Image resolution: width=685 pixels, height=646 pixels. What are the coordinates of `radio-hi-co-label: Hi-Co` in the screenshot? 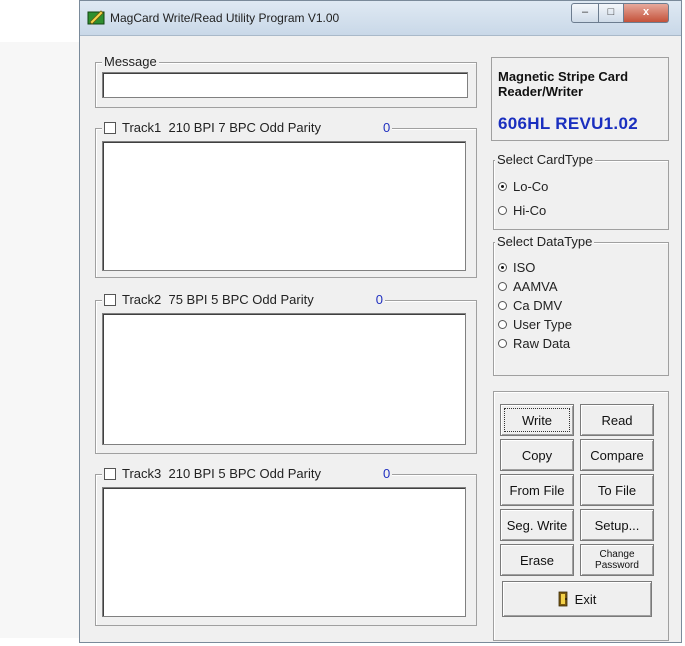 It's located at (530, 210).